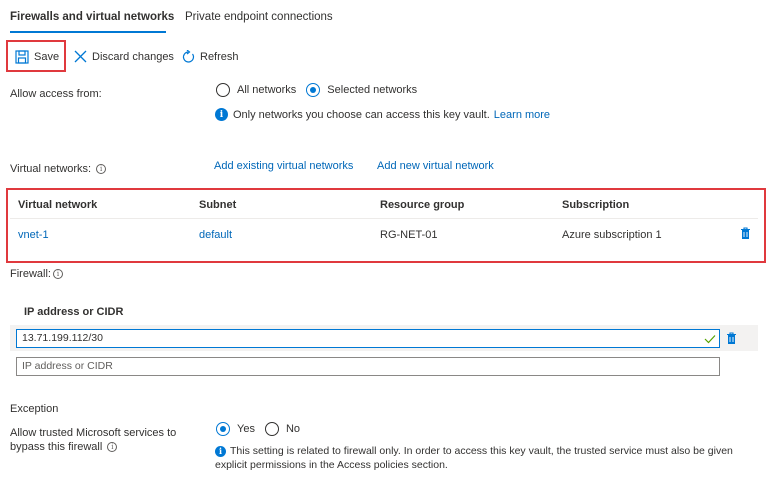 Image resolution: width=768 pixels, height=482 pixels. Describe the element at coordinates (282, 429) in the screenshot. I see `radio-no: No` at that location.